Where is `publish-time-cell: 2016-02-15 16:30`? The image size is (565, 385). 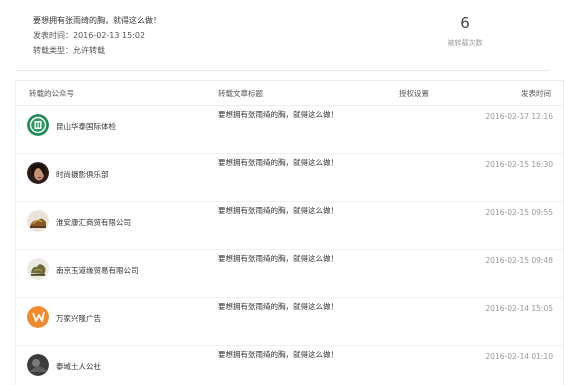 publish-time-cell: 2016-02-15 16:30 is located at coordinates (519, 164).